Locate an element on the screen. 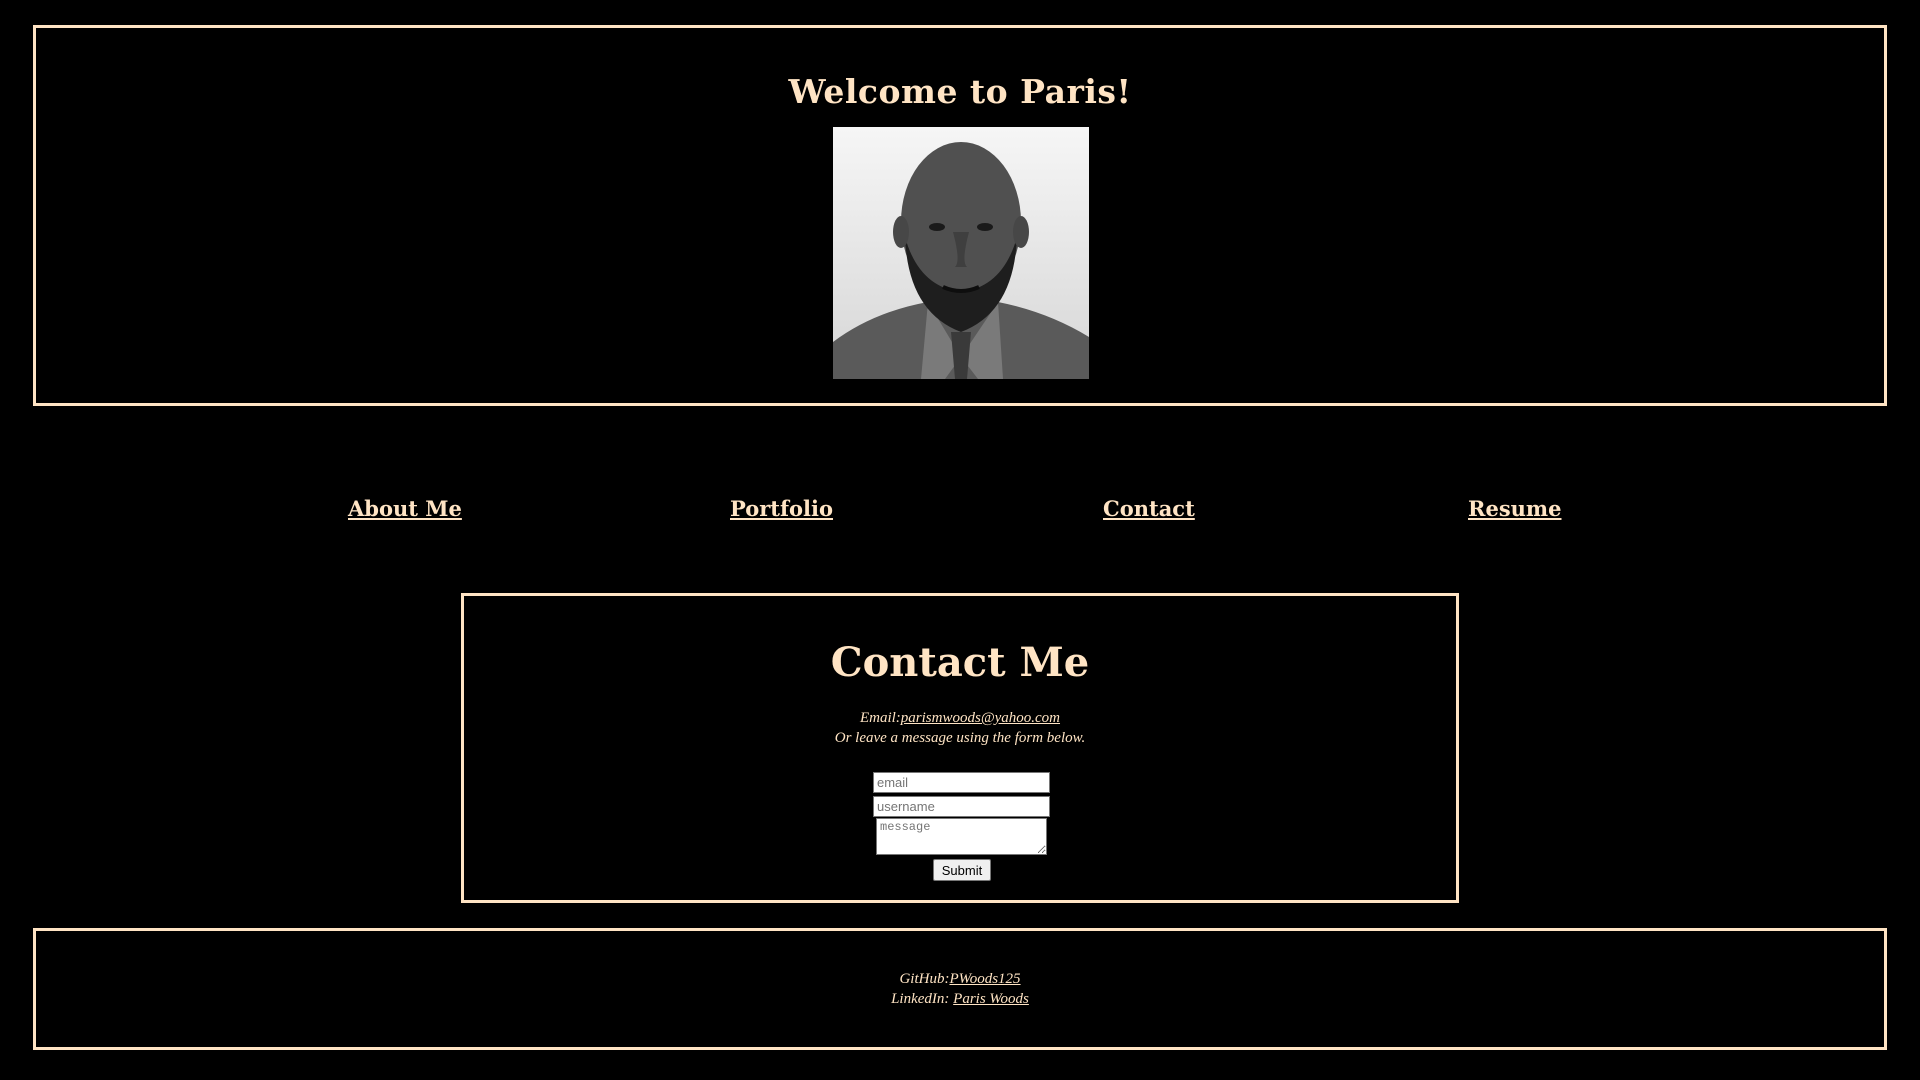 This screenshot has width=1920, height=1080. github-label: GitHub: is located at coordinates (924, 979).